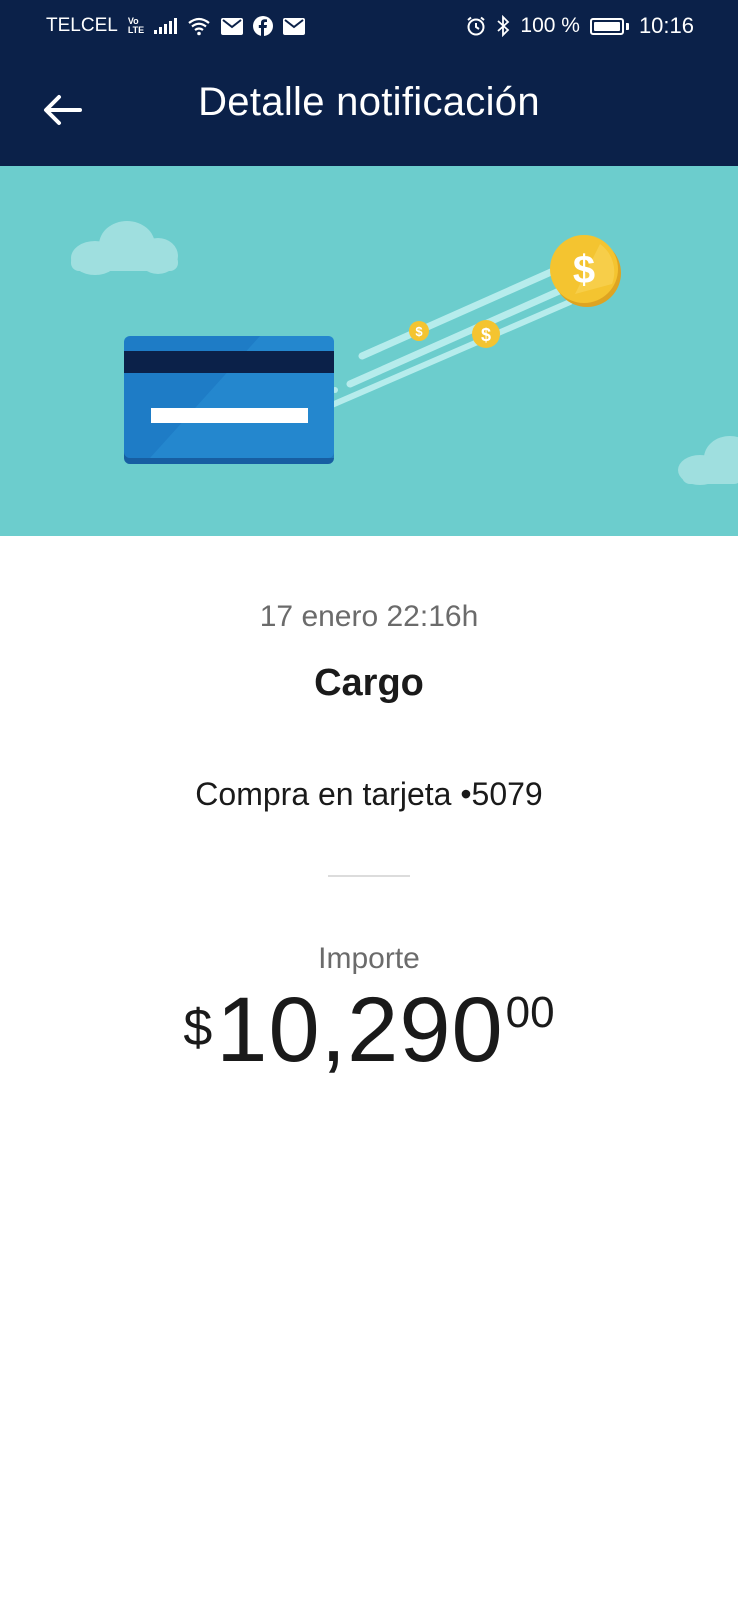 This screenshot has width=738, height=1600. I want to click on card-payment-illustration: $ $ $, so click(404, 353).